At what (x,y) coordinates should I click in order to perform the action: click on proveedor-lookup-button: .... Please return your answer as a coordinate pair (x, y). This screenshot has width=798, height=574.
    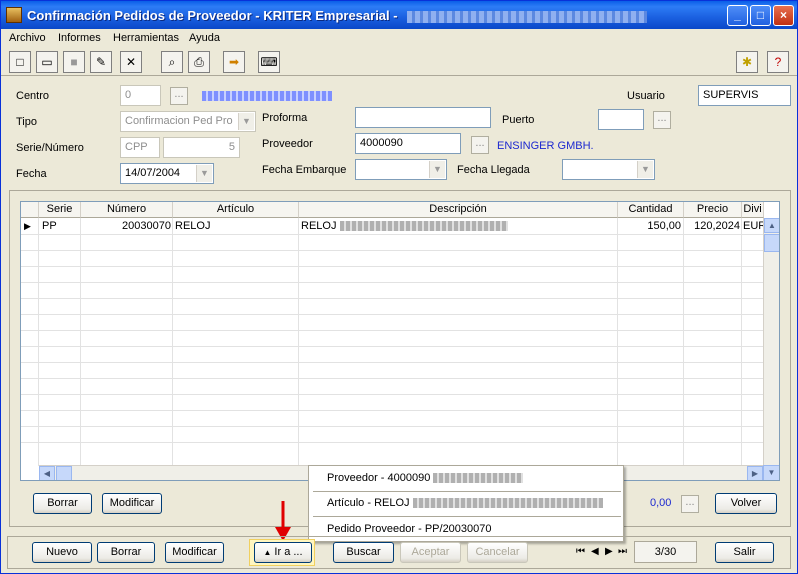
    Looking at the image, I should click on (480, 145).